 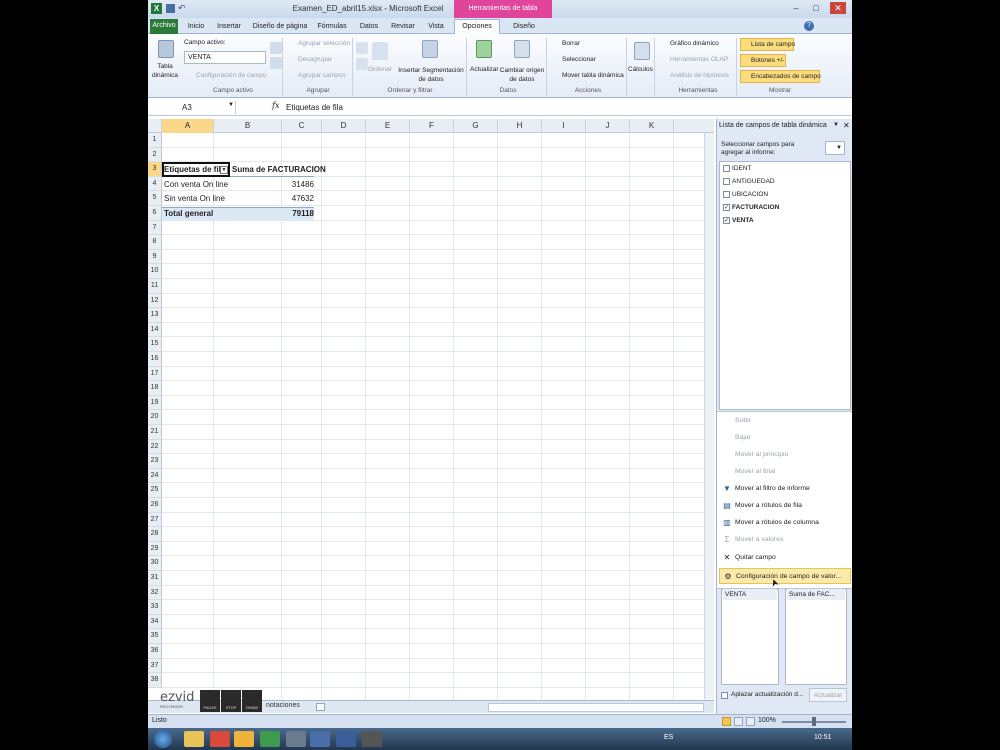 What do you see at coordinates (196, 27) in the screenshot?
I see `tab-inicio: Inicio` at bounding box center [196, 27].